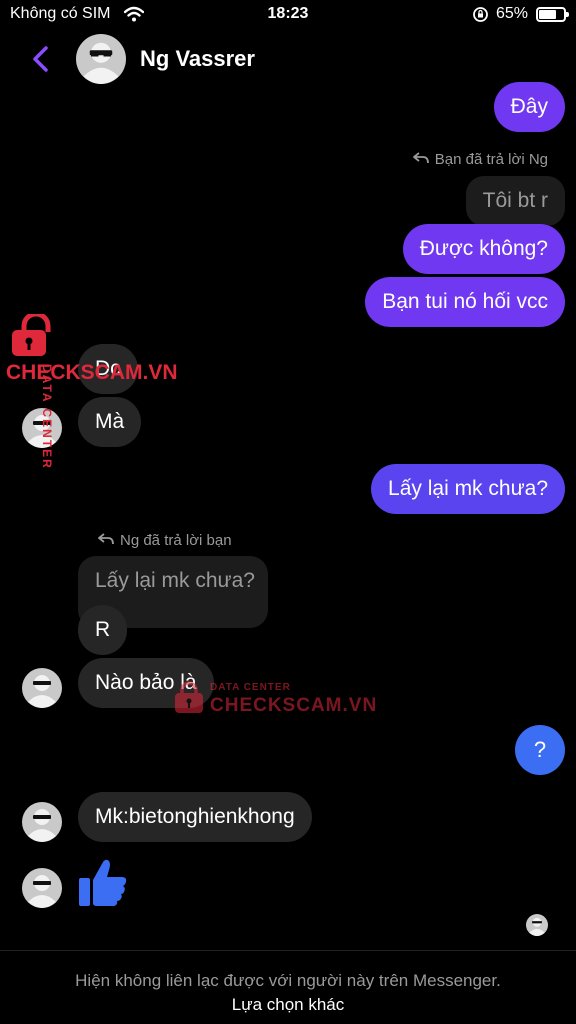 The width and height of the screenshot is (576, 1024). What do you see at coordinates (103, 630) in the screenshot?
I see `incoming-message: R` at bounding box center [103, 630].